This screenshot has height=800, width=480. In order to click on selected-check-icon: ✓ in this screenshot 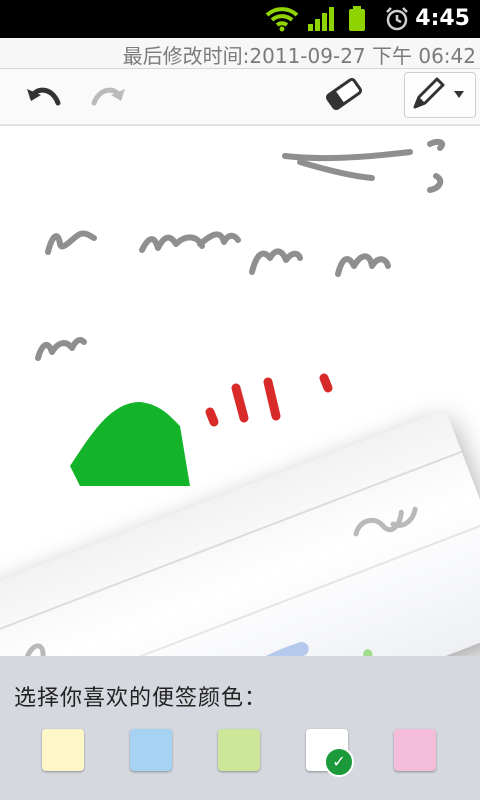, I will do `click(339, 762)`.